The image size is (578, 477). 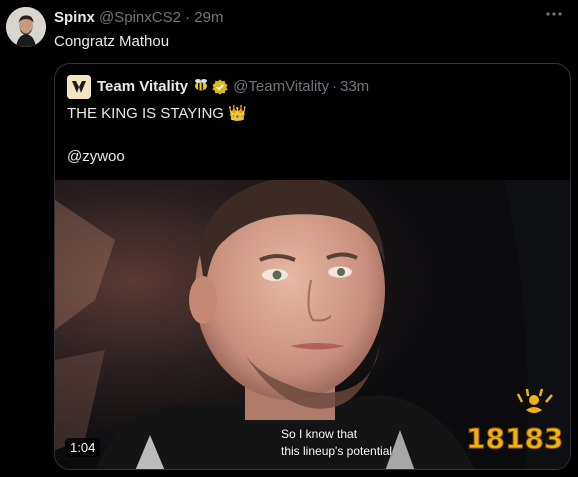 I want to click on video-duration: 1:04, so click(x=83, y=447).